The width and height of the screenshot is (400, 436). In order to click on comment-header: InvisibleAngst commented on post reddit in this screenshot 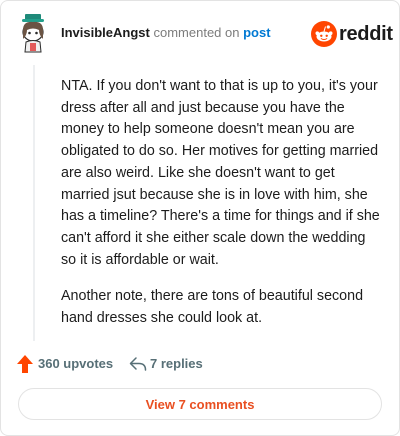, I will do `click(200, 33)`.